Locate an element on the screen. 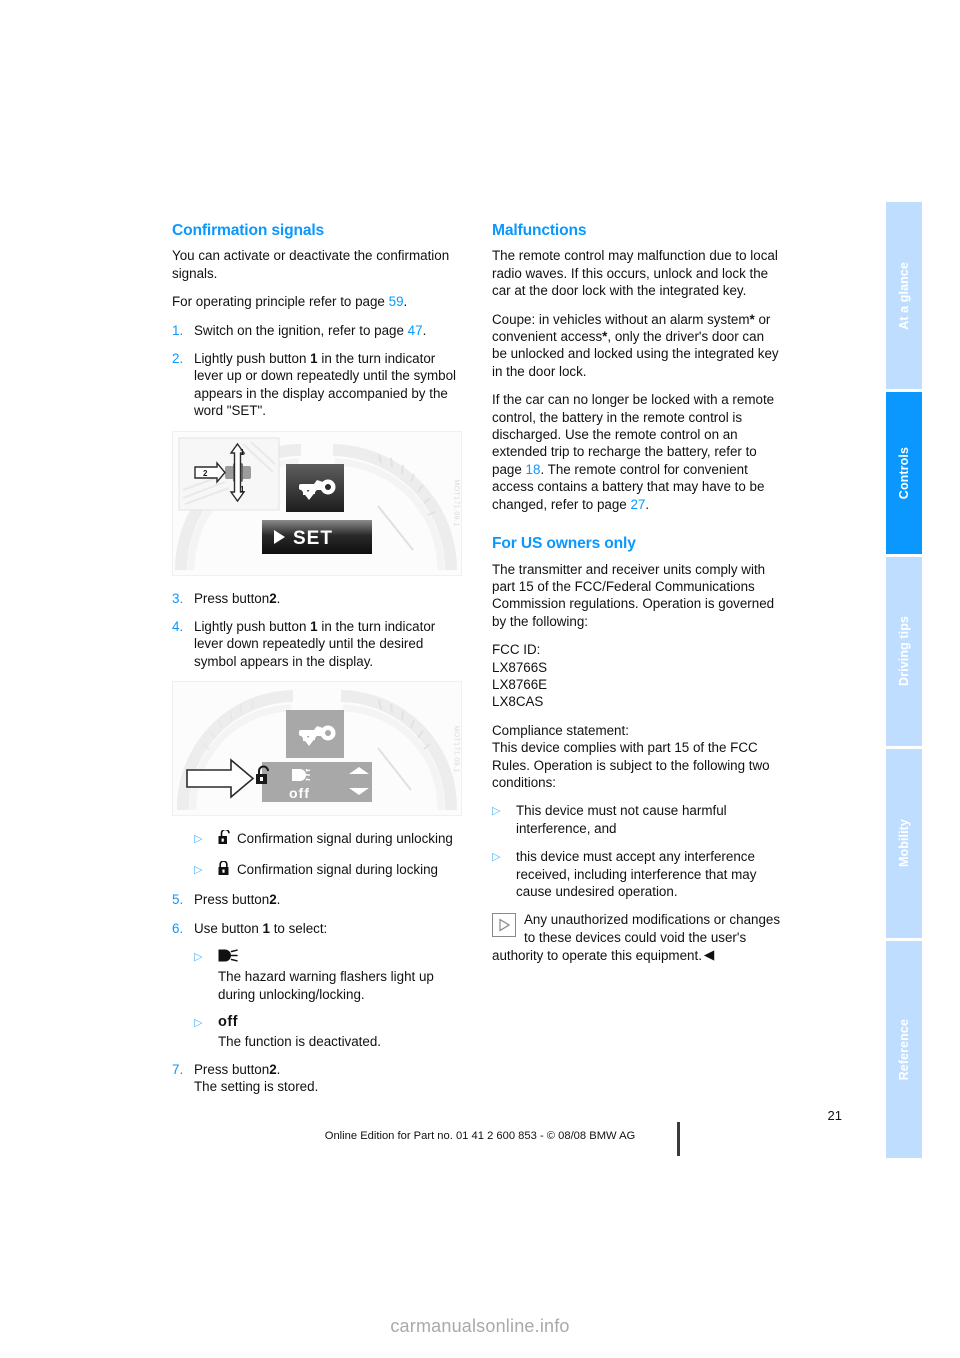  step-3-button-ref: 2 is located at coordinates (273, 598).